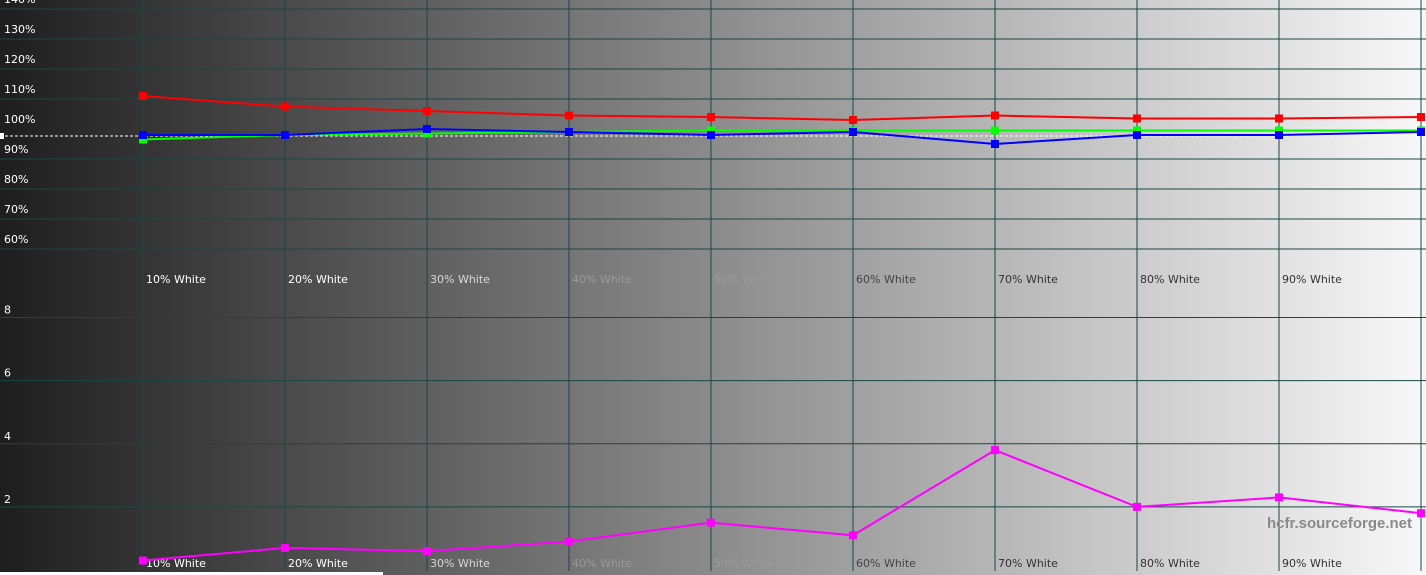 Image resolution: width=1426 pixels, height=575 pixels. I want to click on top-category-label: 20% White, so click(318, 279).